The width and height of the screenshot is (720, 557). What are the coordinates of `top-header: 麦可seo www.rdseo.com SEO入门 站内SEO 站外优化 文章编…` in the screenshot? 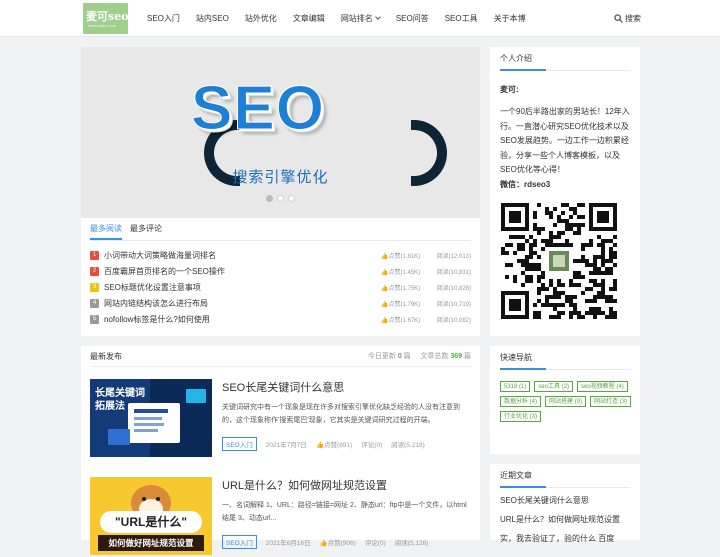 It's located at (360, 18).